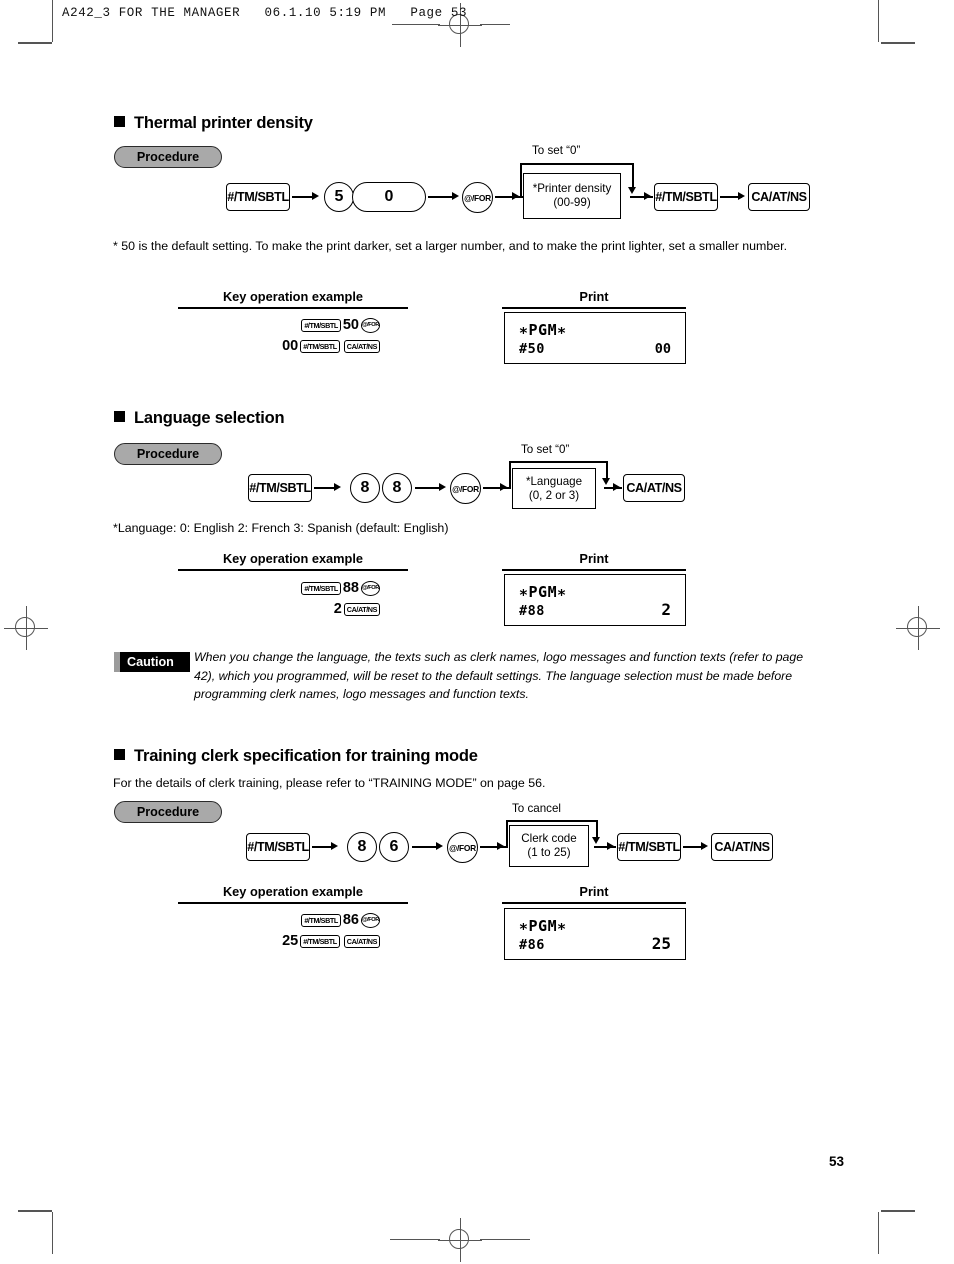 The image size is (954, 1264). I want to click on minikey-ca-at-ns: CA/AT/NS, so click(361, 346).